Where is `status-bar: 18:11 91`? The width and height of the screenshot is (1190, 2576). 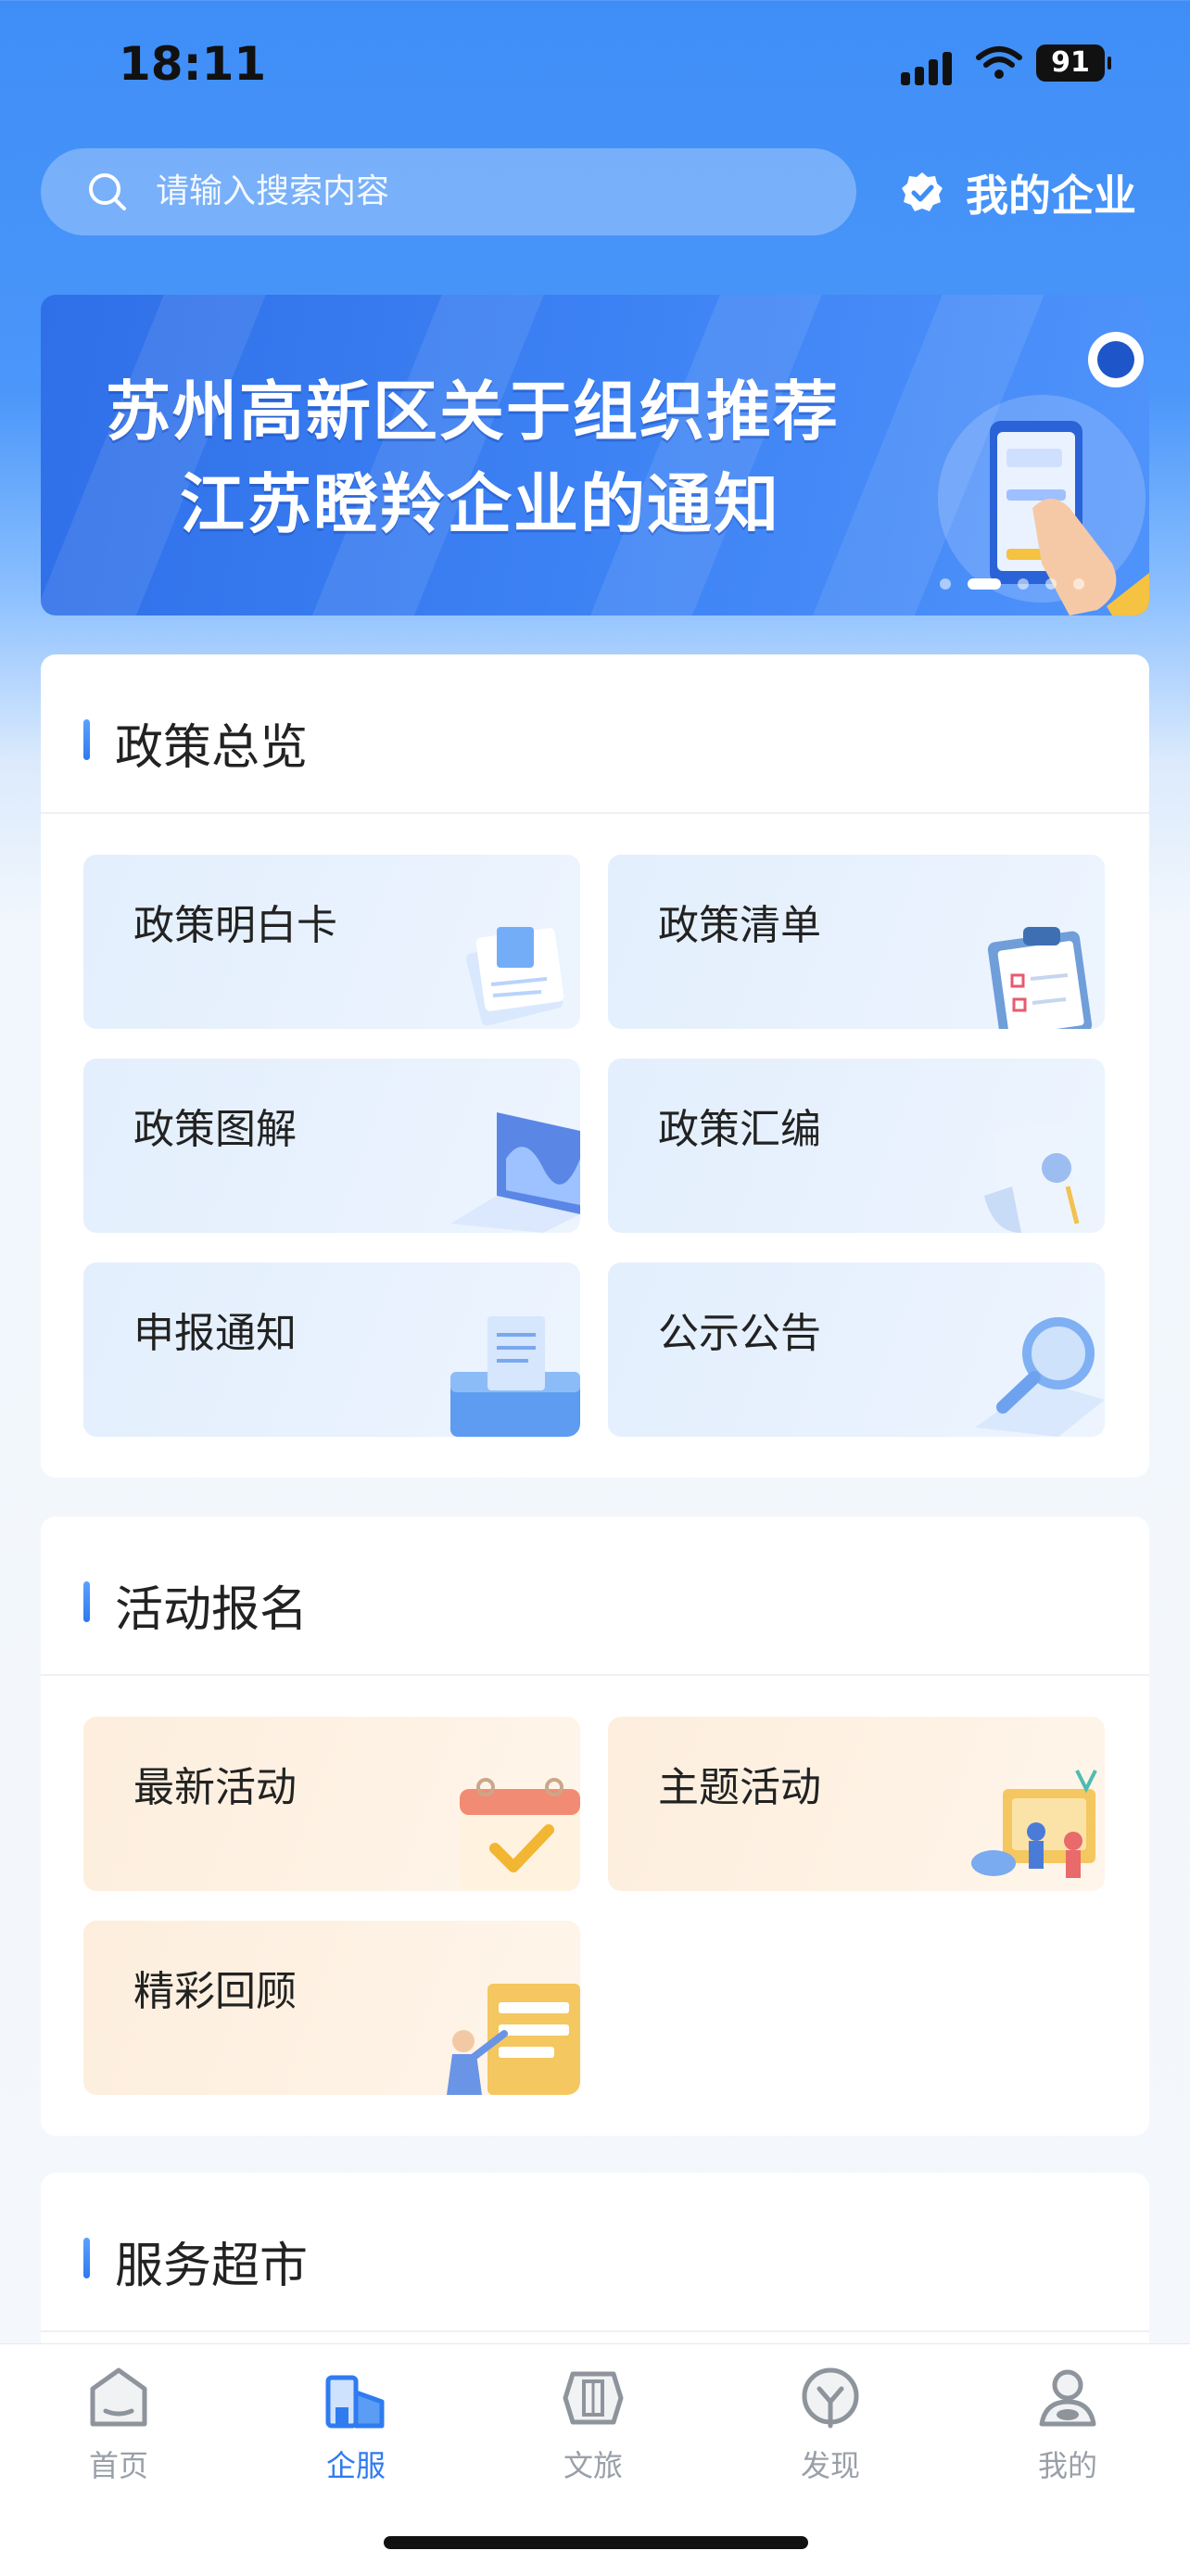
status-bar: 18:11 91 is located at coordinates (595, 69).